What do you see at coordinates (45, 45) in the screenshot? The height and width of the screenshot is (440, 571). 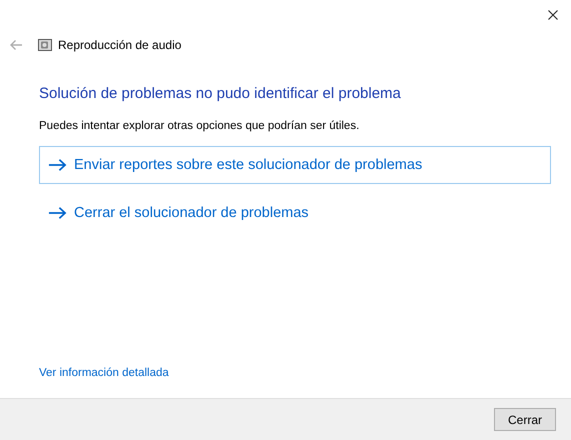 I see `speaker-icon` at bounding box center [45, 45].